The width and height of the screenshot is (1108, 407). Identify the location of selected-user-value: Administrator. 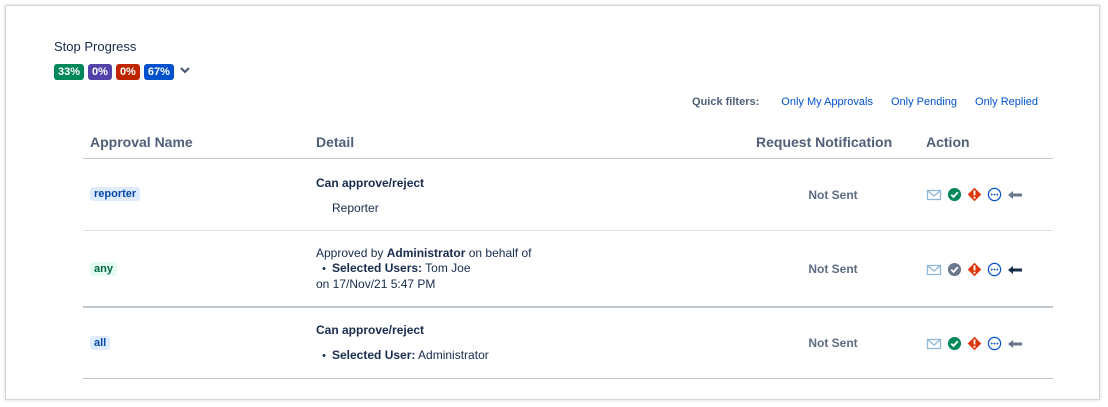
(452, 355).